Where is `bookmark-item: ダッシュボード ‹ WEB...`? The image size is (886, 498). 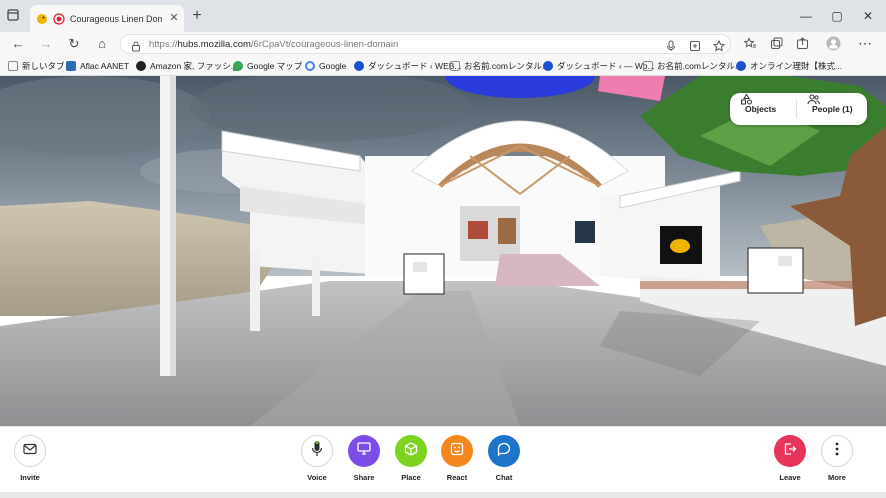 bookmark-item: ダッシュボード ‹ WEB... is located at coordinates (408, 66).